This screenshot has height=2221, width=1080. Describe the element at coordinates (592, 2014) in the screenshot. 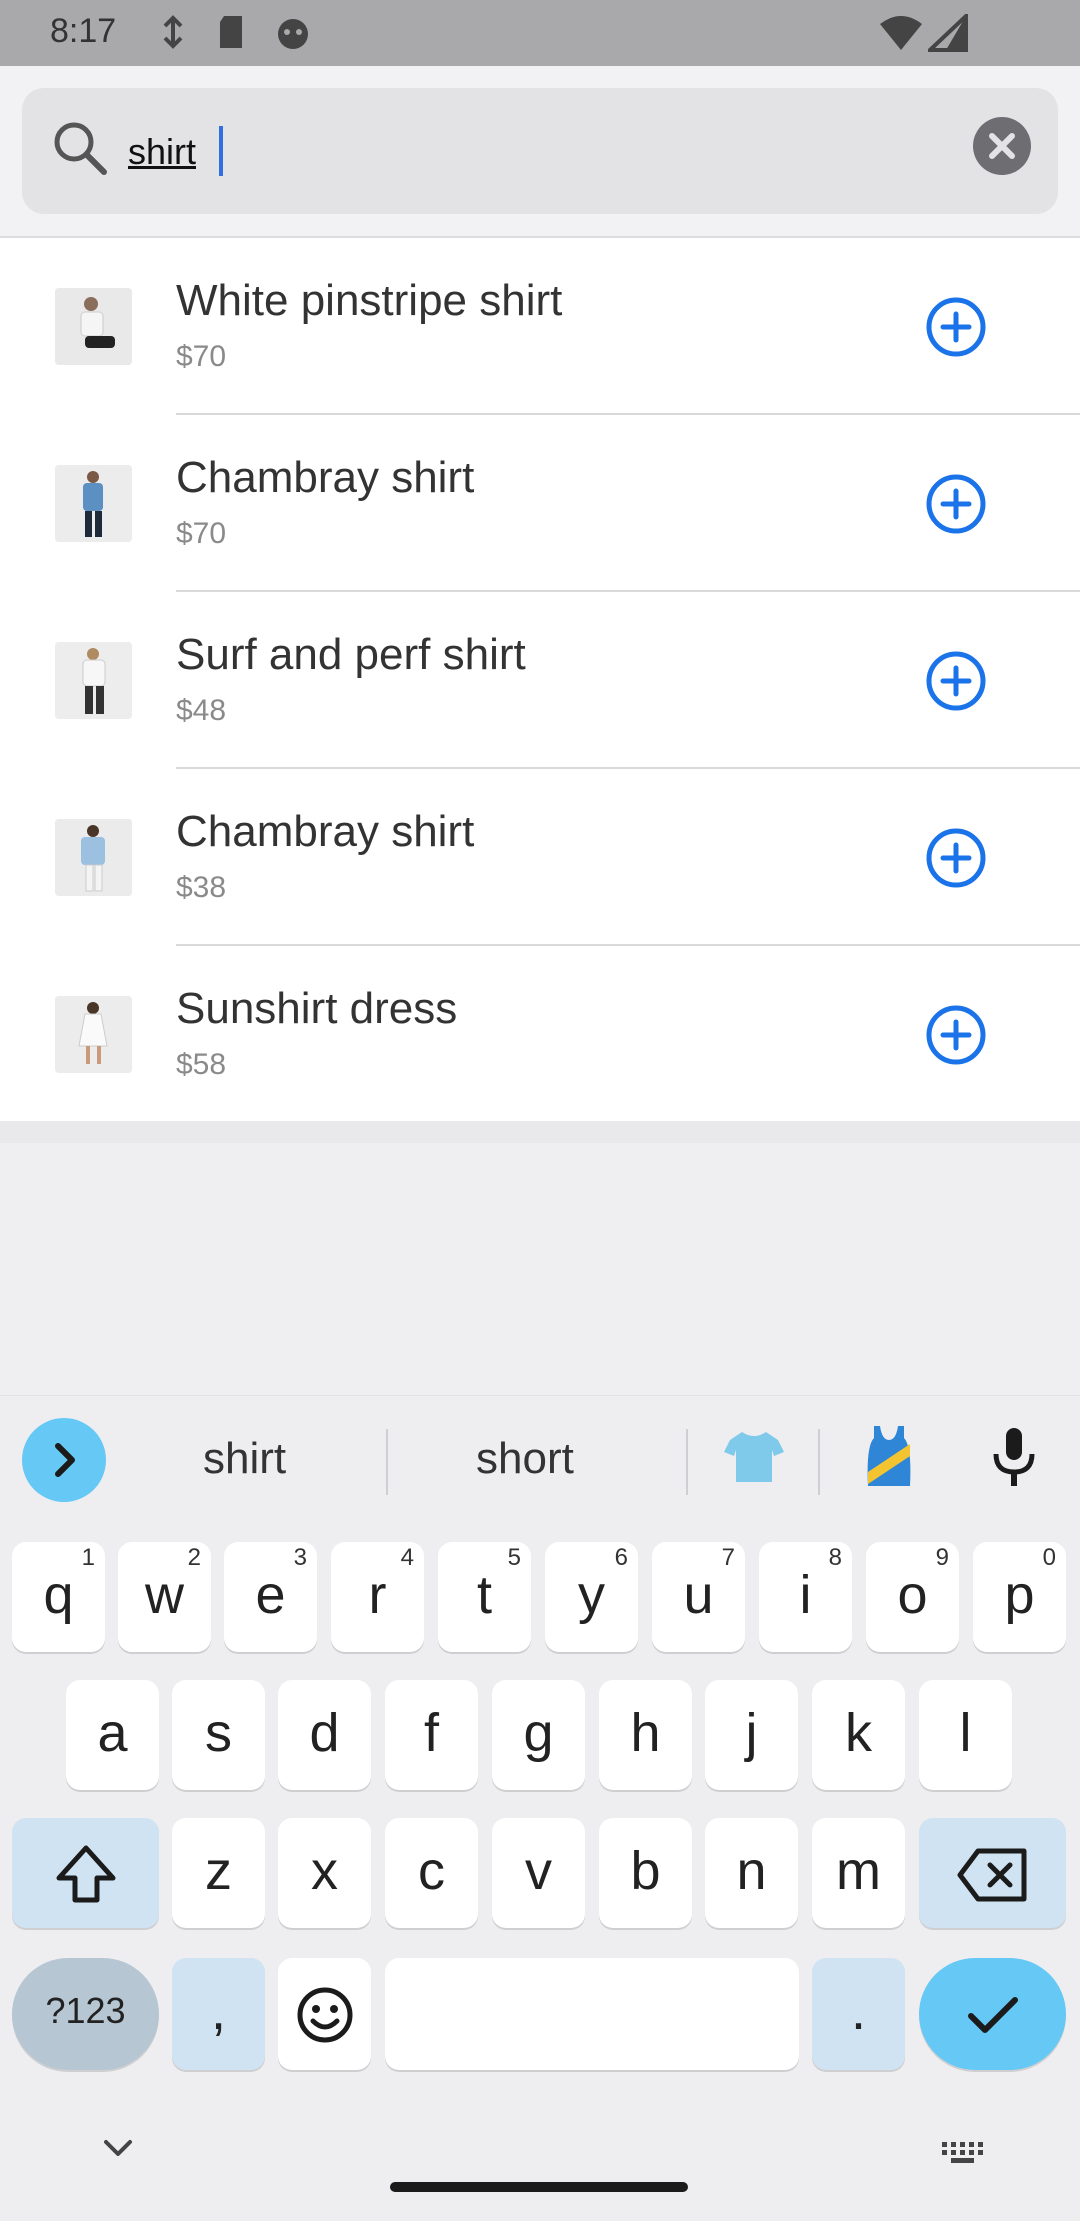

I see `space-key` at that location.